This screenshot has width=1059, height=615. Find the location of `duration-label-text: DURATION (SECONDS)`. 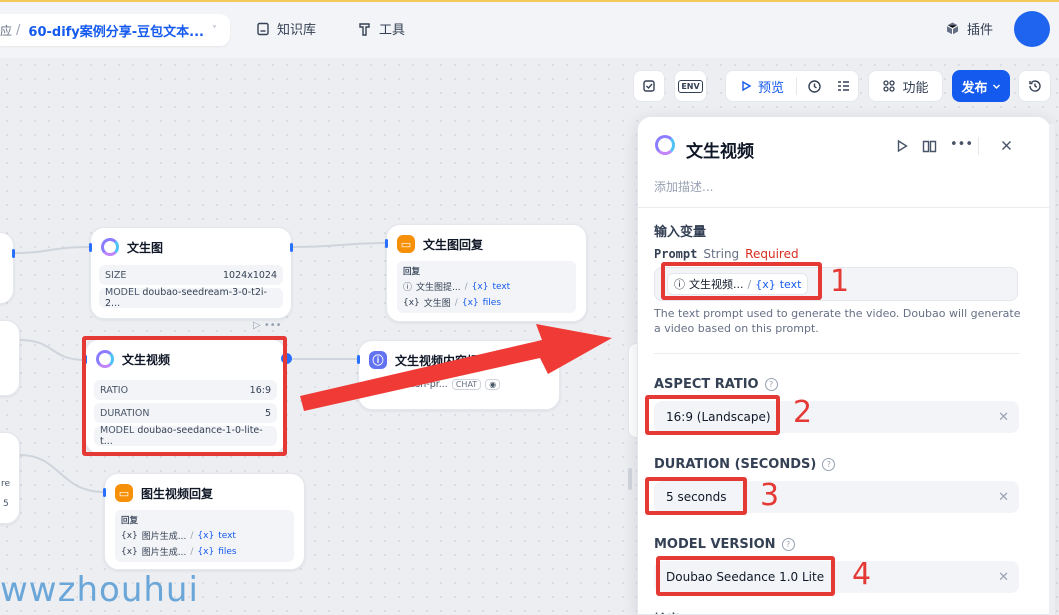

duration-label-text: DURATION (SECONDS) is located at coordinates (735, 464).